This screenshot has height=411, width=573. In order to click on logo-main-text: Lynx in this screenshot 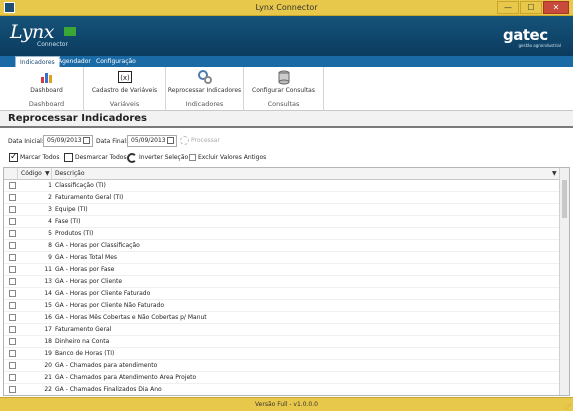, I will do `click(32, 32)`.